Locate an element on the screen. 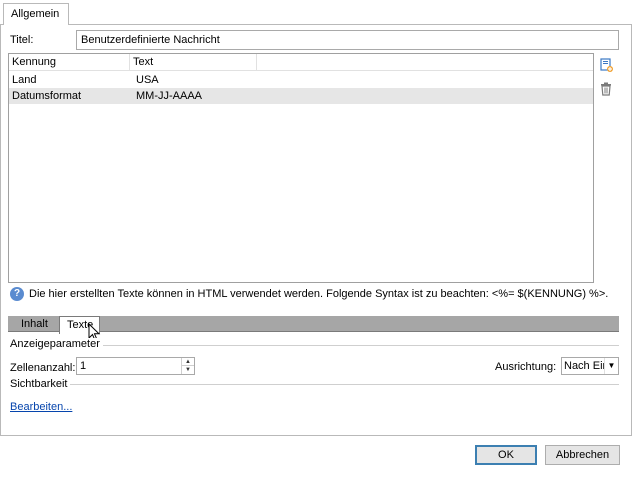 This screenshot has height=485, width=642. cell-count-stepper: 1 ▲ ▼ is located at coordinates (135, 366).